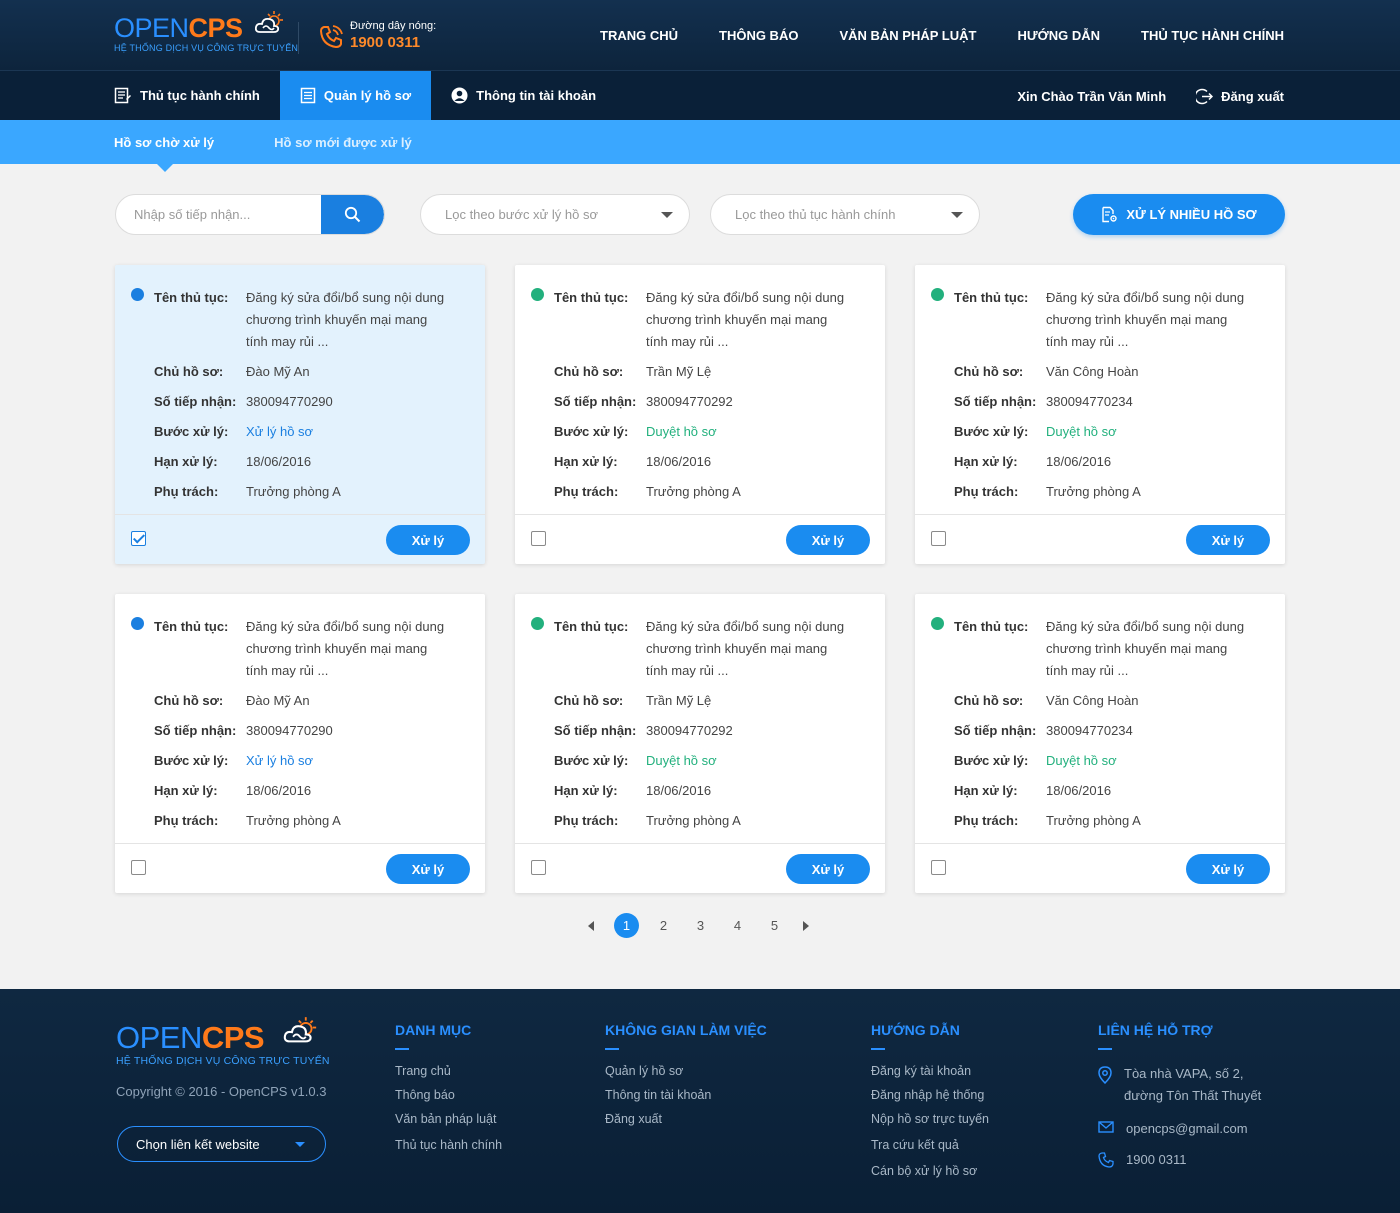 This screenshot has height=1213, width=1400. What do you see at coordinates (737, 925) in the screenshot?
I see `page-4: 4` at bounding box center [737, 925].